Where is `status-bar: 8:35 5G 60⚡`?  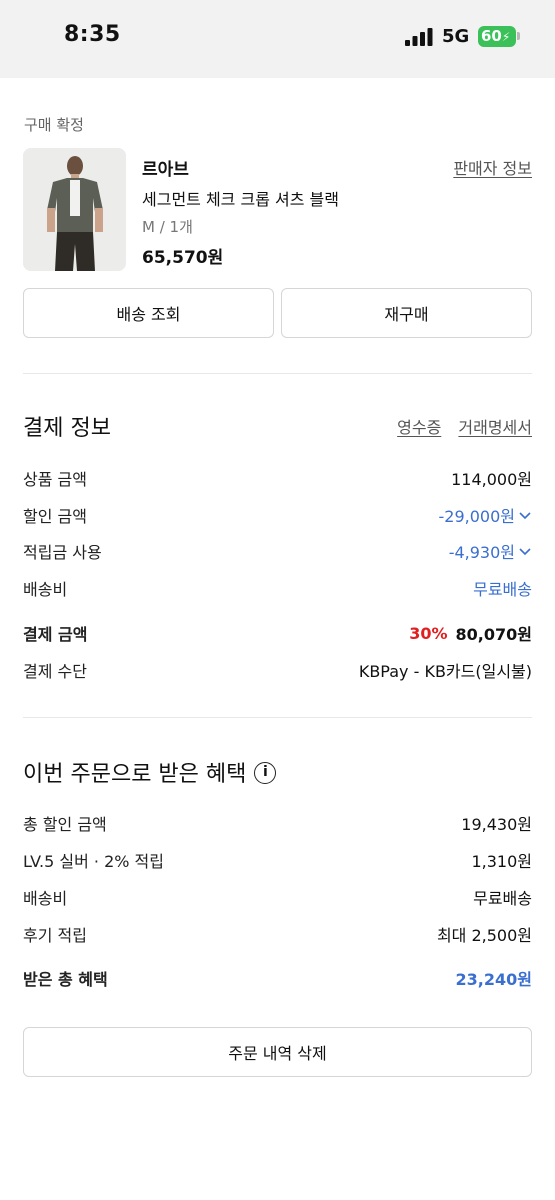 status-bar: 8:35 5G 60⚡ is located at coordinates (277, 39).